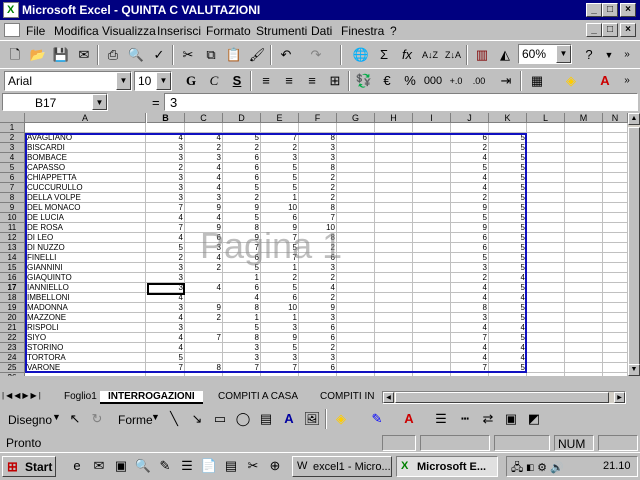  I want to click on row-header: 17, so click(12, 288).